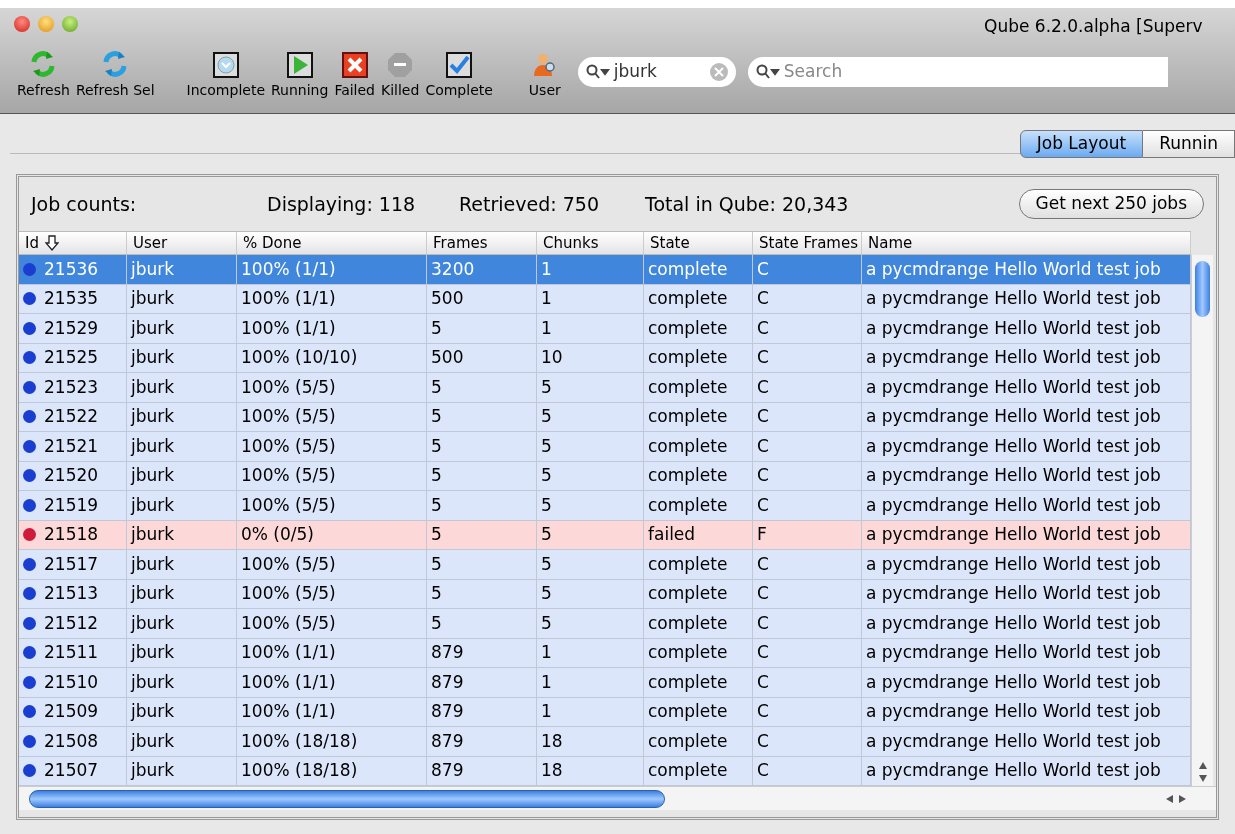 This screenshot has height=834, width=1235. I want to click on scroll-thumb, so click(1202, 289).